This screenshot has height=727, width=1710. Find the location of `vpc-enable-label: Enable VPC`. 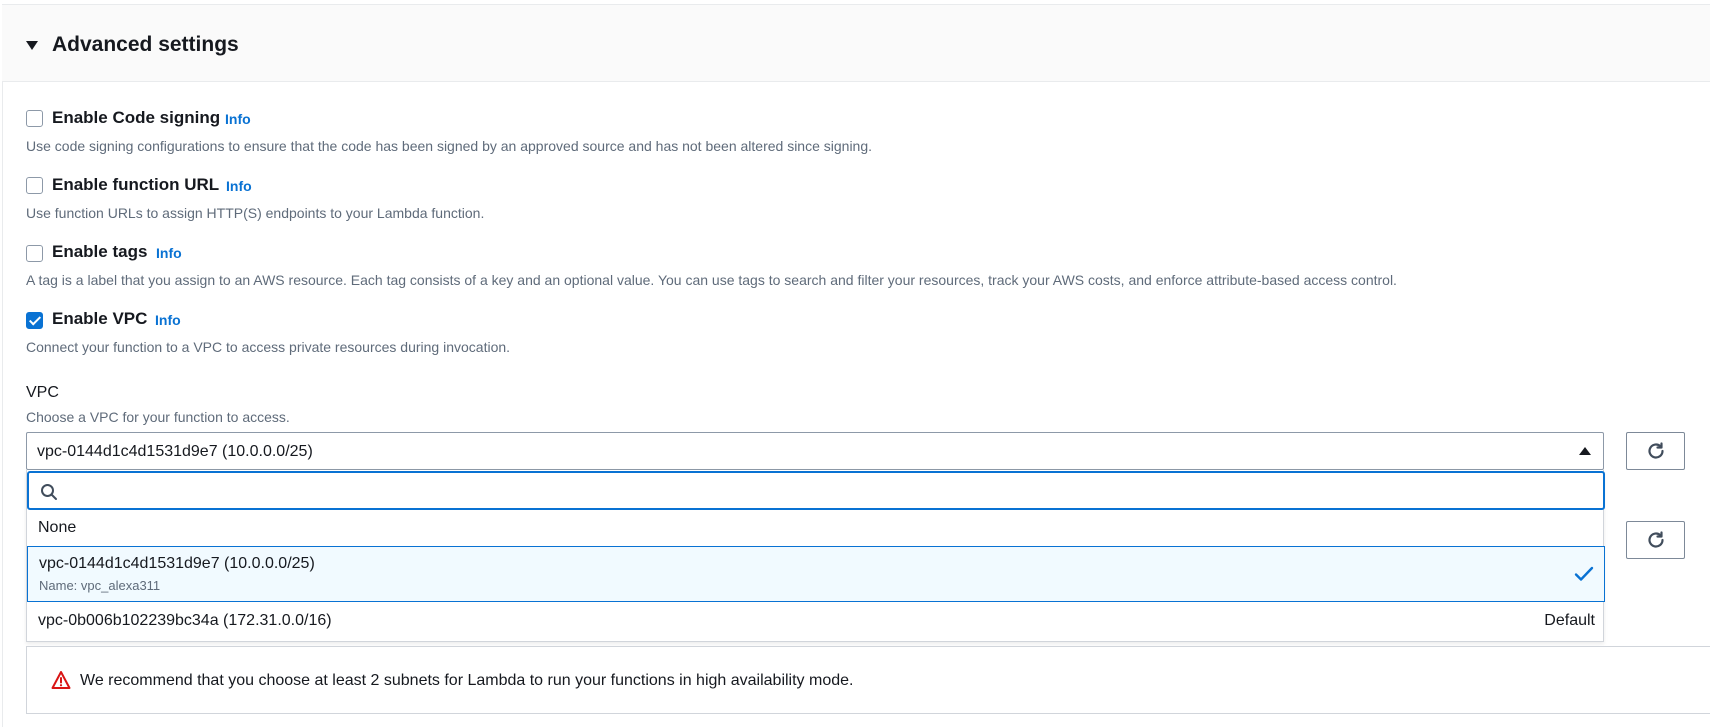

vpc-enable-label: Enable VPC is located at coordinates (99, 319).